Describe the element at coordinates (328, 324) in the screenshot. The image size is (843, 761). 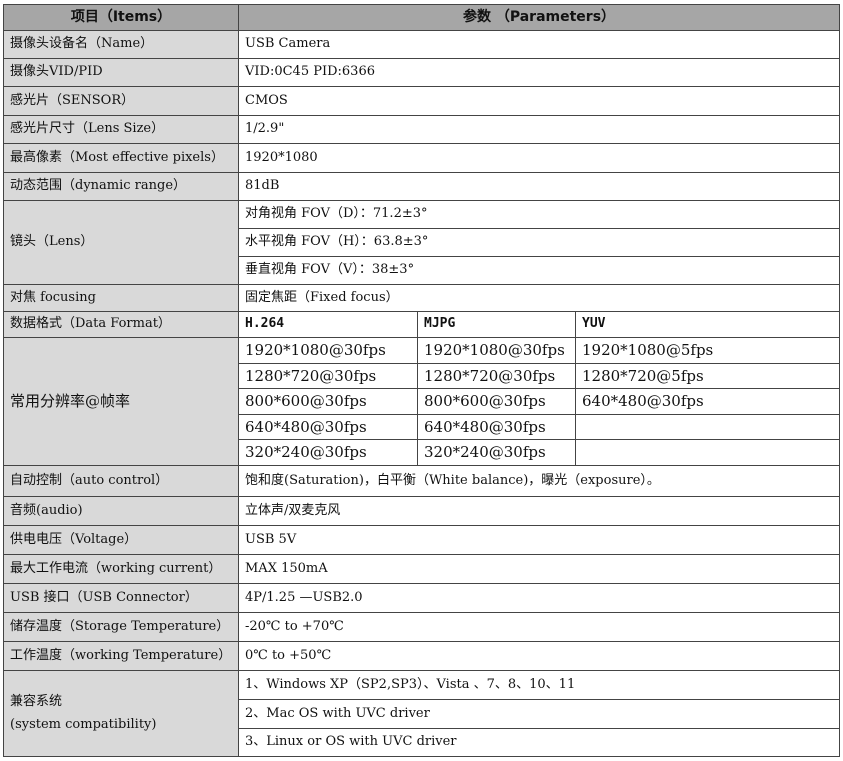
I see `format-h264: H.264` at that location.